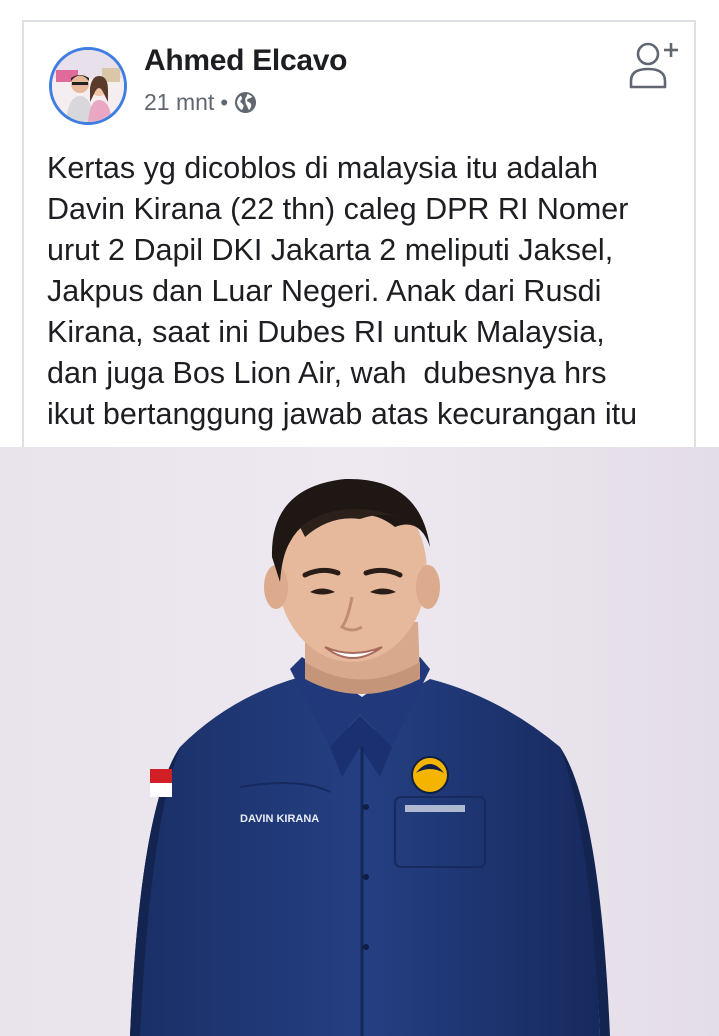 The width and height of the screenshot is (719, 1036). Describe the element at coordinates (654, 65) in the screenshot. I see `add-friend-icon` at that location.